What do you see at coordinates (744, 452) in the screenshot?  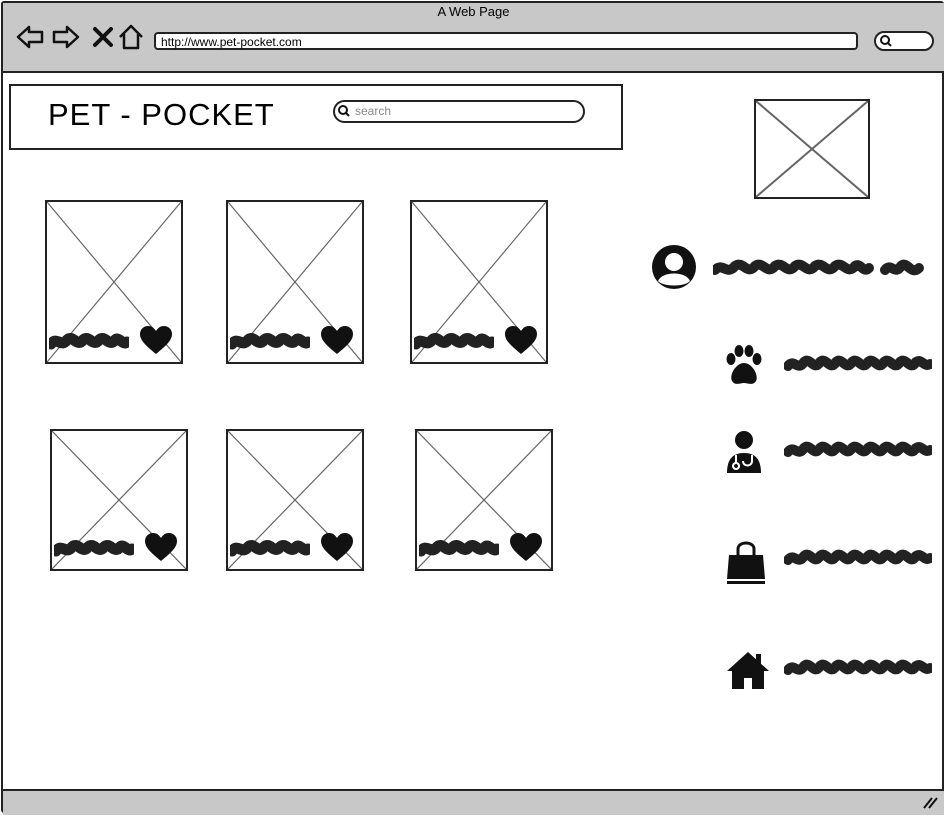 I see `doctor-icon` at bounding box center [744, 452].